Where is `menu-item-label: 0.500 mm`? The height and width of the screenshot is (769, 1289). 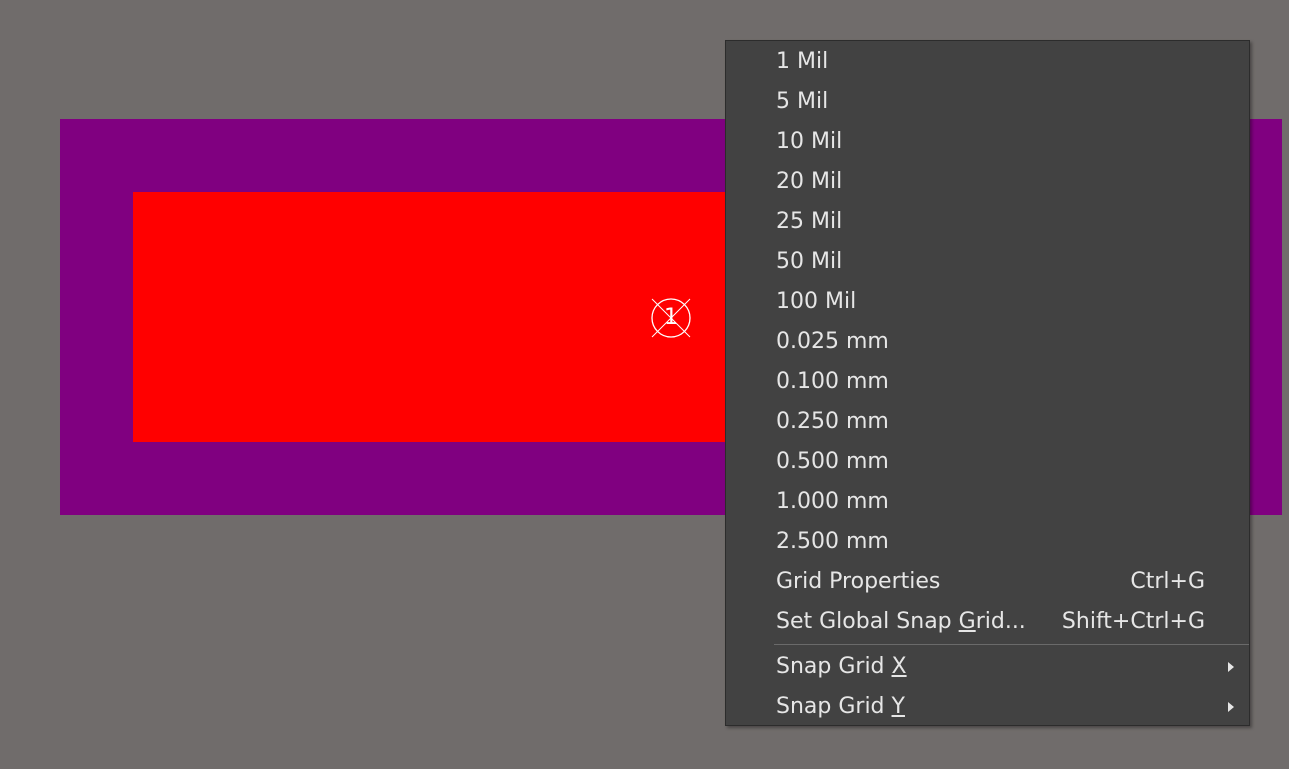
menu-item-label: 0.500 mm is located at coordinates (832, 461).